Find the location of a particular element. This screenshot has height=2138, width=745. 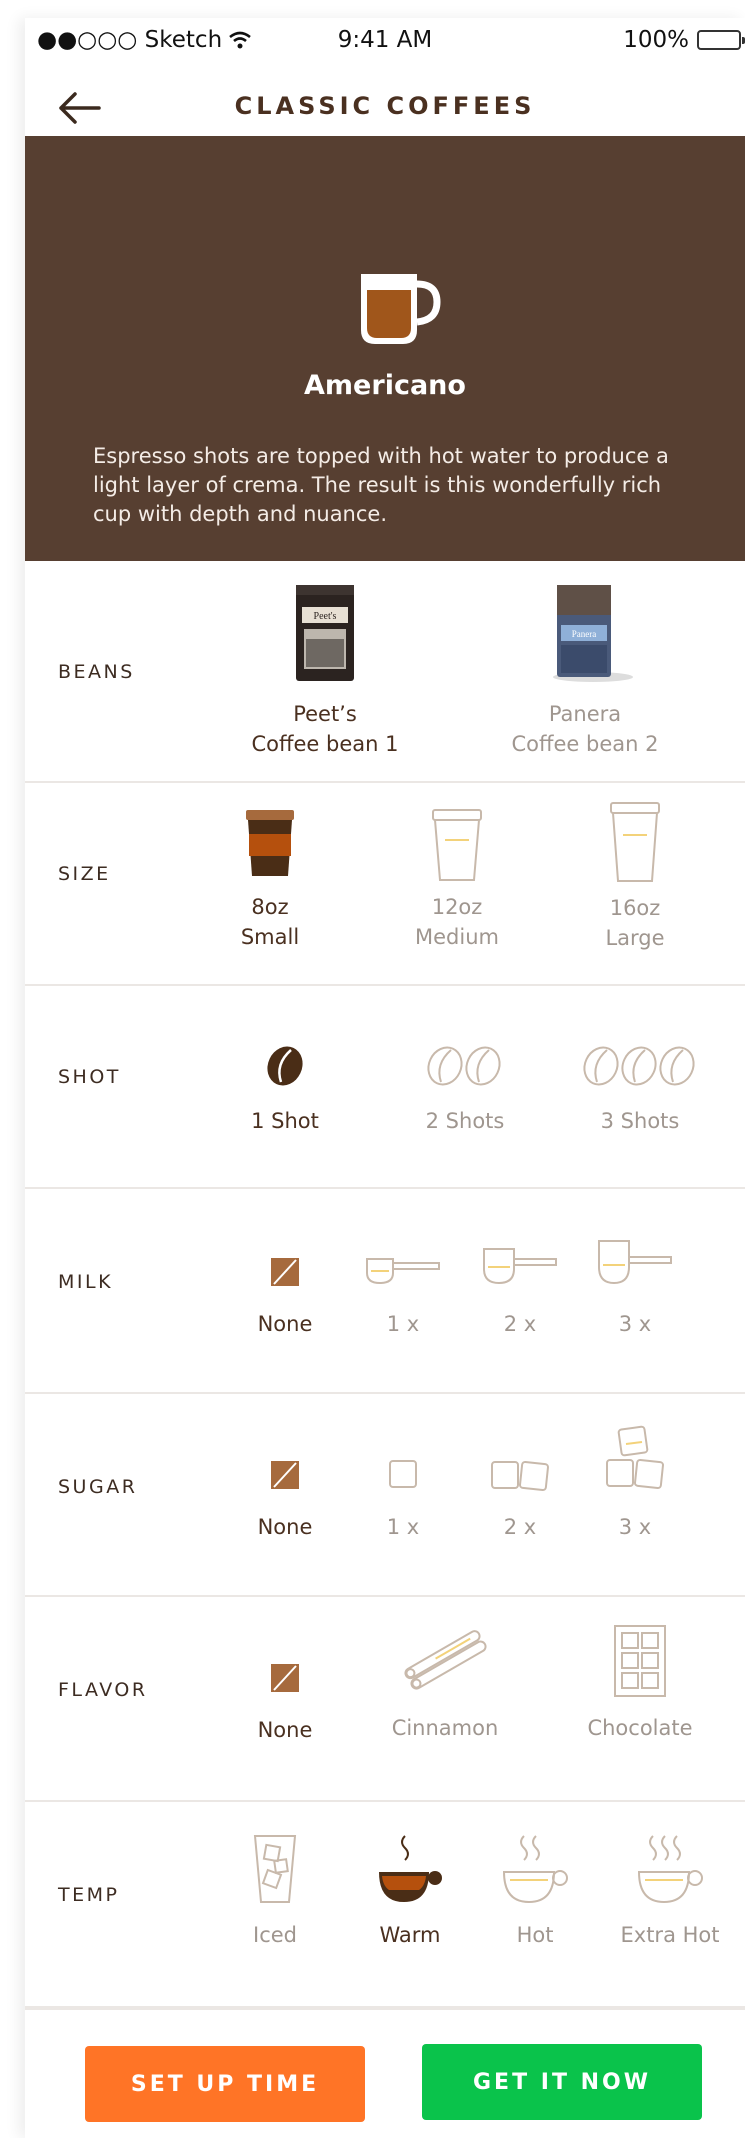

sugar-option-2x-label: 2 x is located at coordinates (520, 1527).